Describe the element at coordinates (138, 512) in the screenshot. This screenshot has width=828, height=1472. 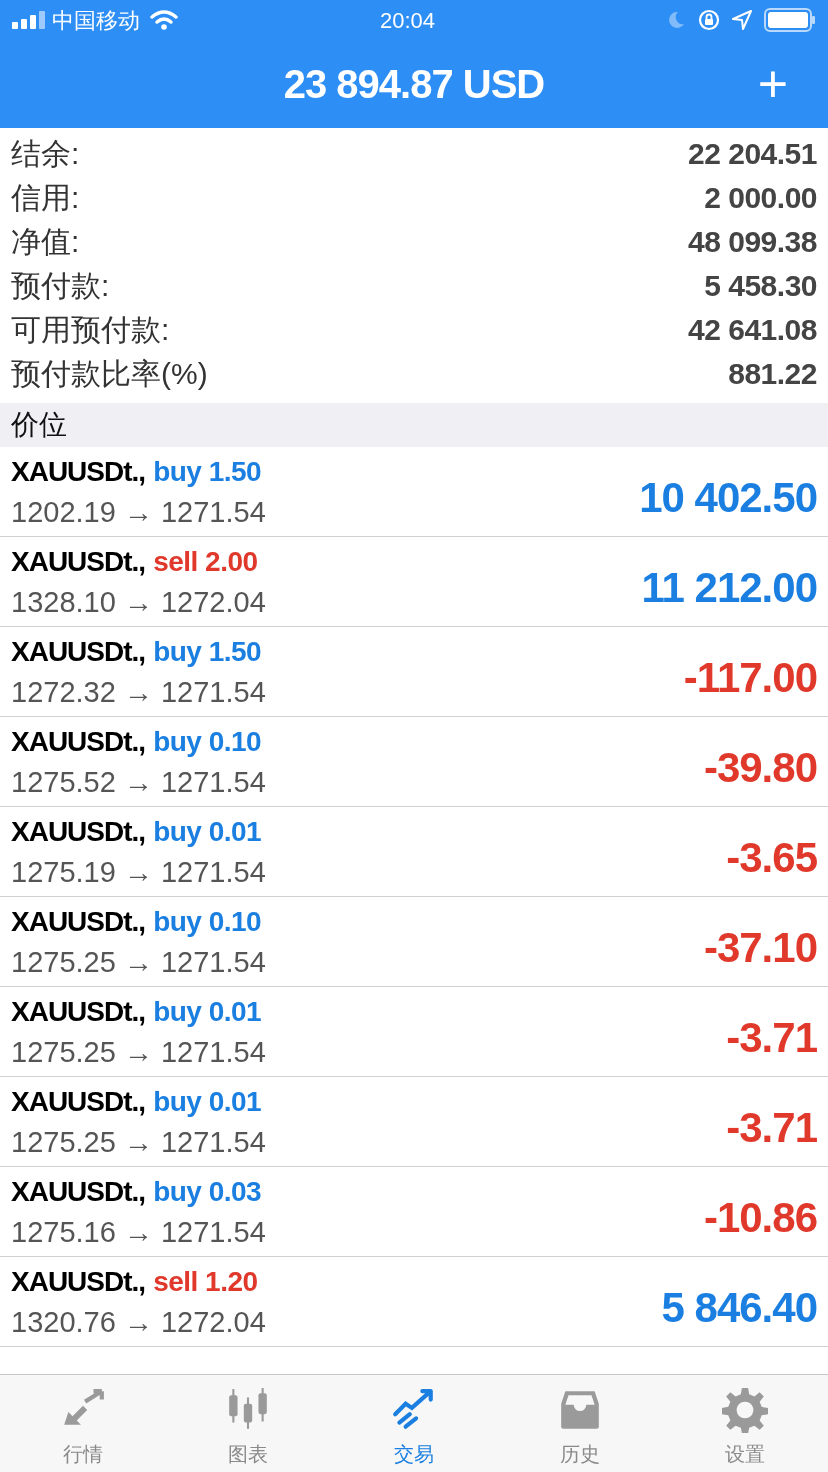
I see `price-change: 1202.19 → 1271.54` at that location.